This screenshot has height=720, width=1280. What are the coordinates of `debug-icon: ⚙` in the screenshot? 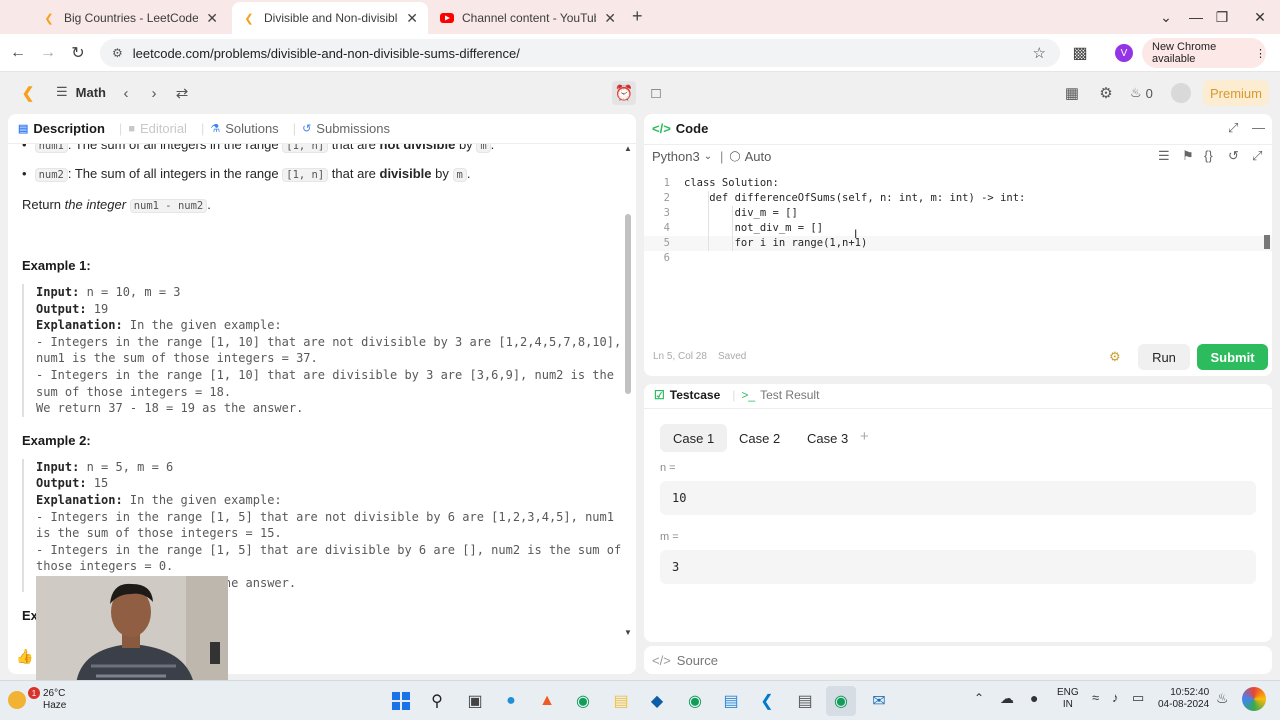 It's located at (1115, 357).